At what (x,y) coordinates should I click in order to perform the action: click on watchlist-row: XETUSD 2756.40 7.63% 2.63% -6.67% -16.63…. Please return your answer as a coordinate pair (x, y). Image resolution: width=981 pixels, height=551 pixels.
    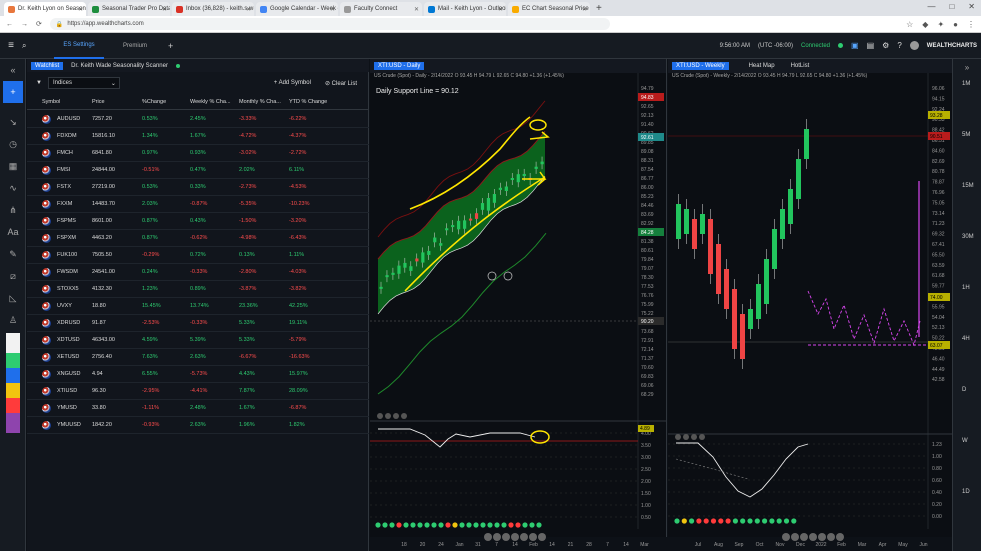
    Looking at the image, I should click on (198, 357).